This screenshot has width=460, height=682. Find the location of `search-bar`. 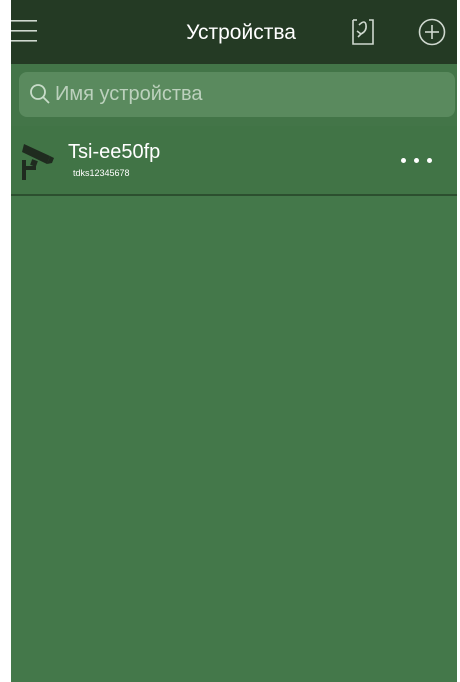

search-bar is located at coordinates (234, 95).